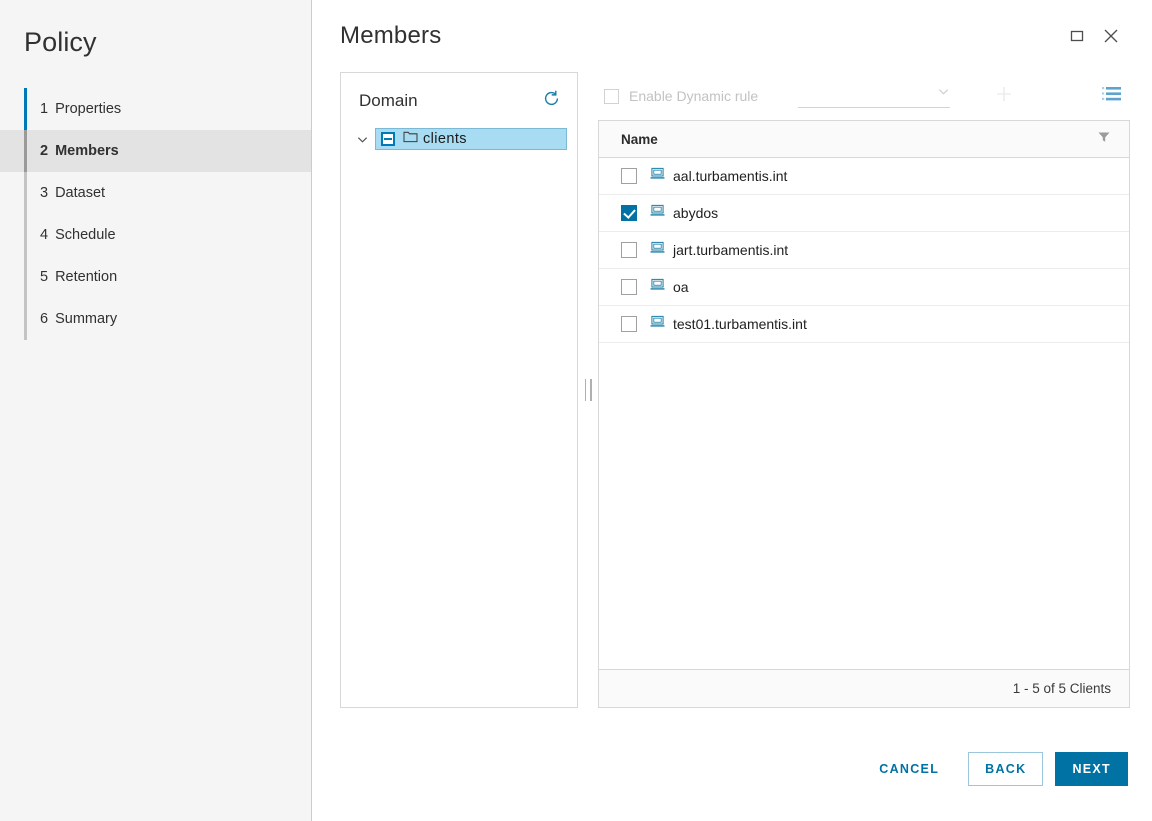 This screenshot has height=821, width=1152. What do you see at coordinates (87, 151) in the screenshot?
I see `sidebar-item-label: Members` at bounding box center [87, 151].